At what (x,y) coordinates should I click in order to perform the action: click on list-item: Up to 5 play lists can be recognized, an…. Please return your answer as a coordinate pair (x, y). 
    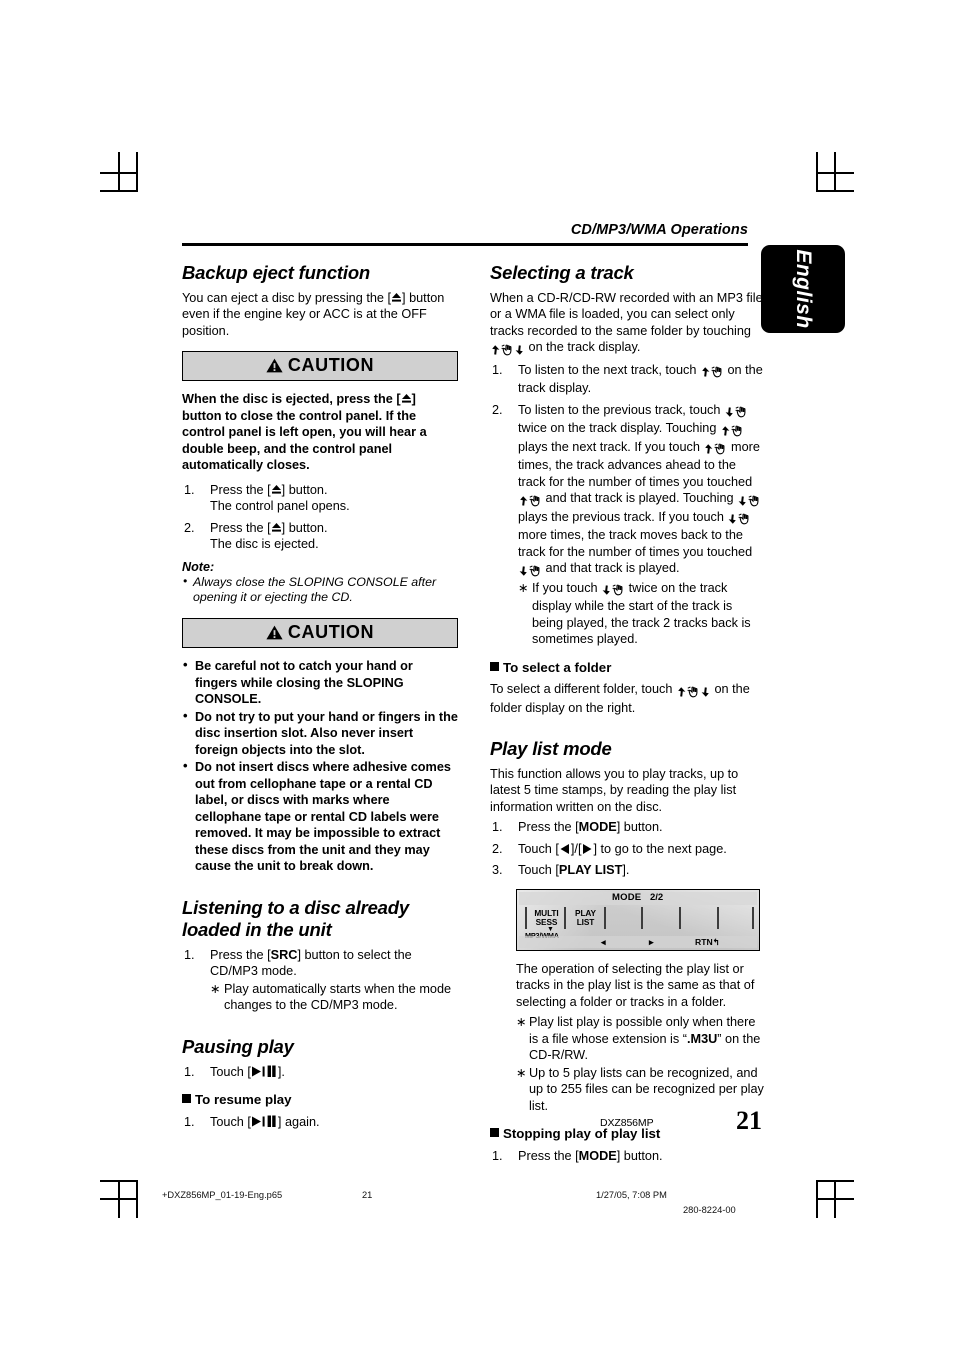
    Looking at the image, I should click on (641, 1090).